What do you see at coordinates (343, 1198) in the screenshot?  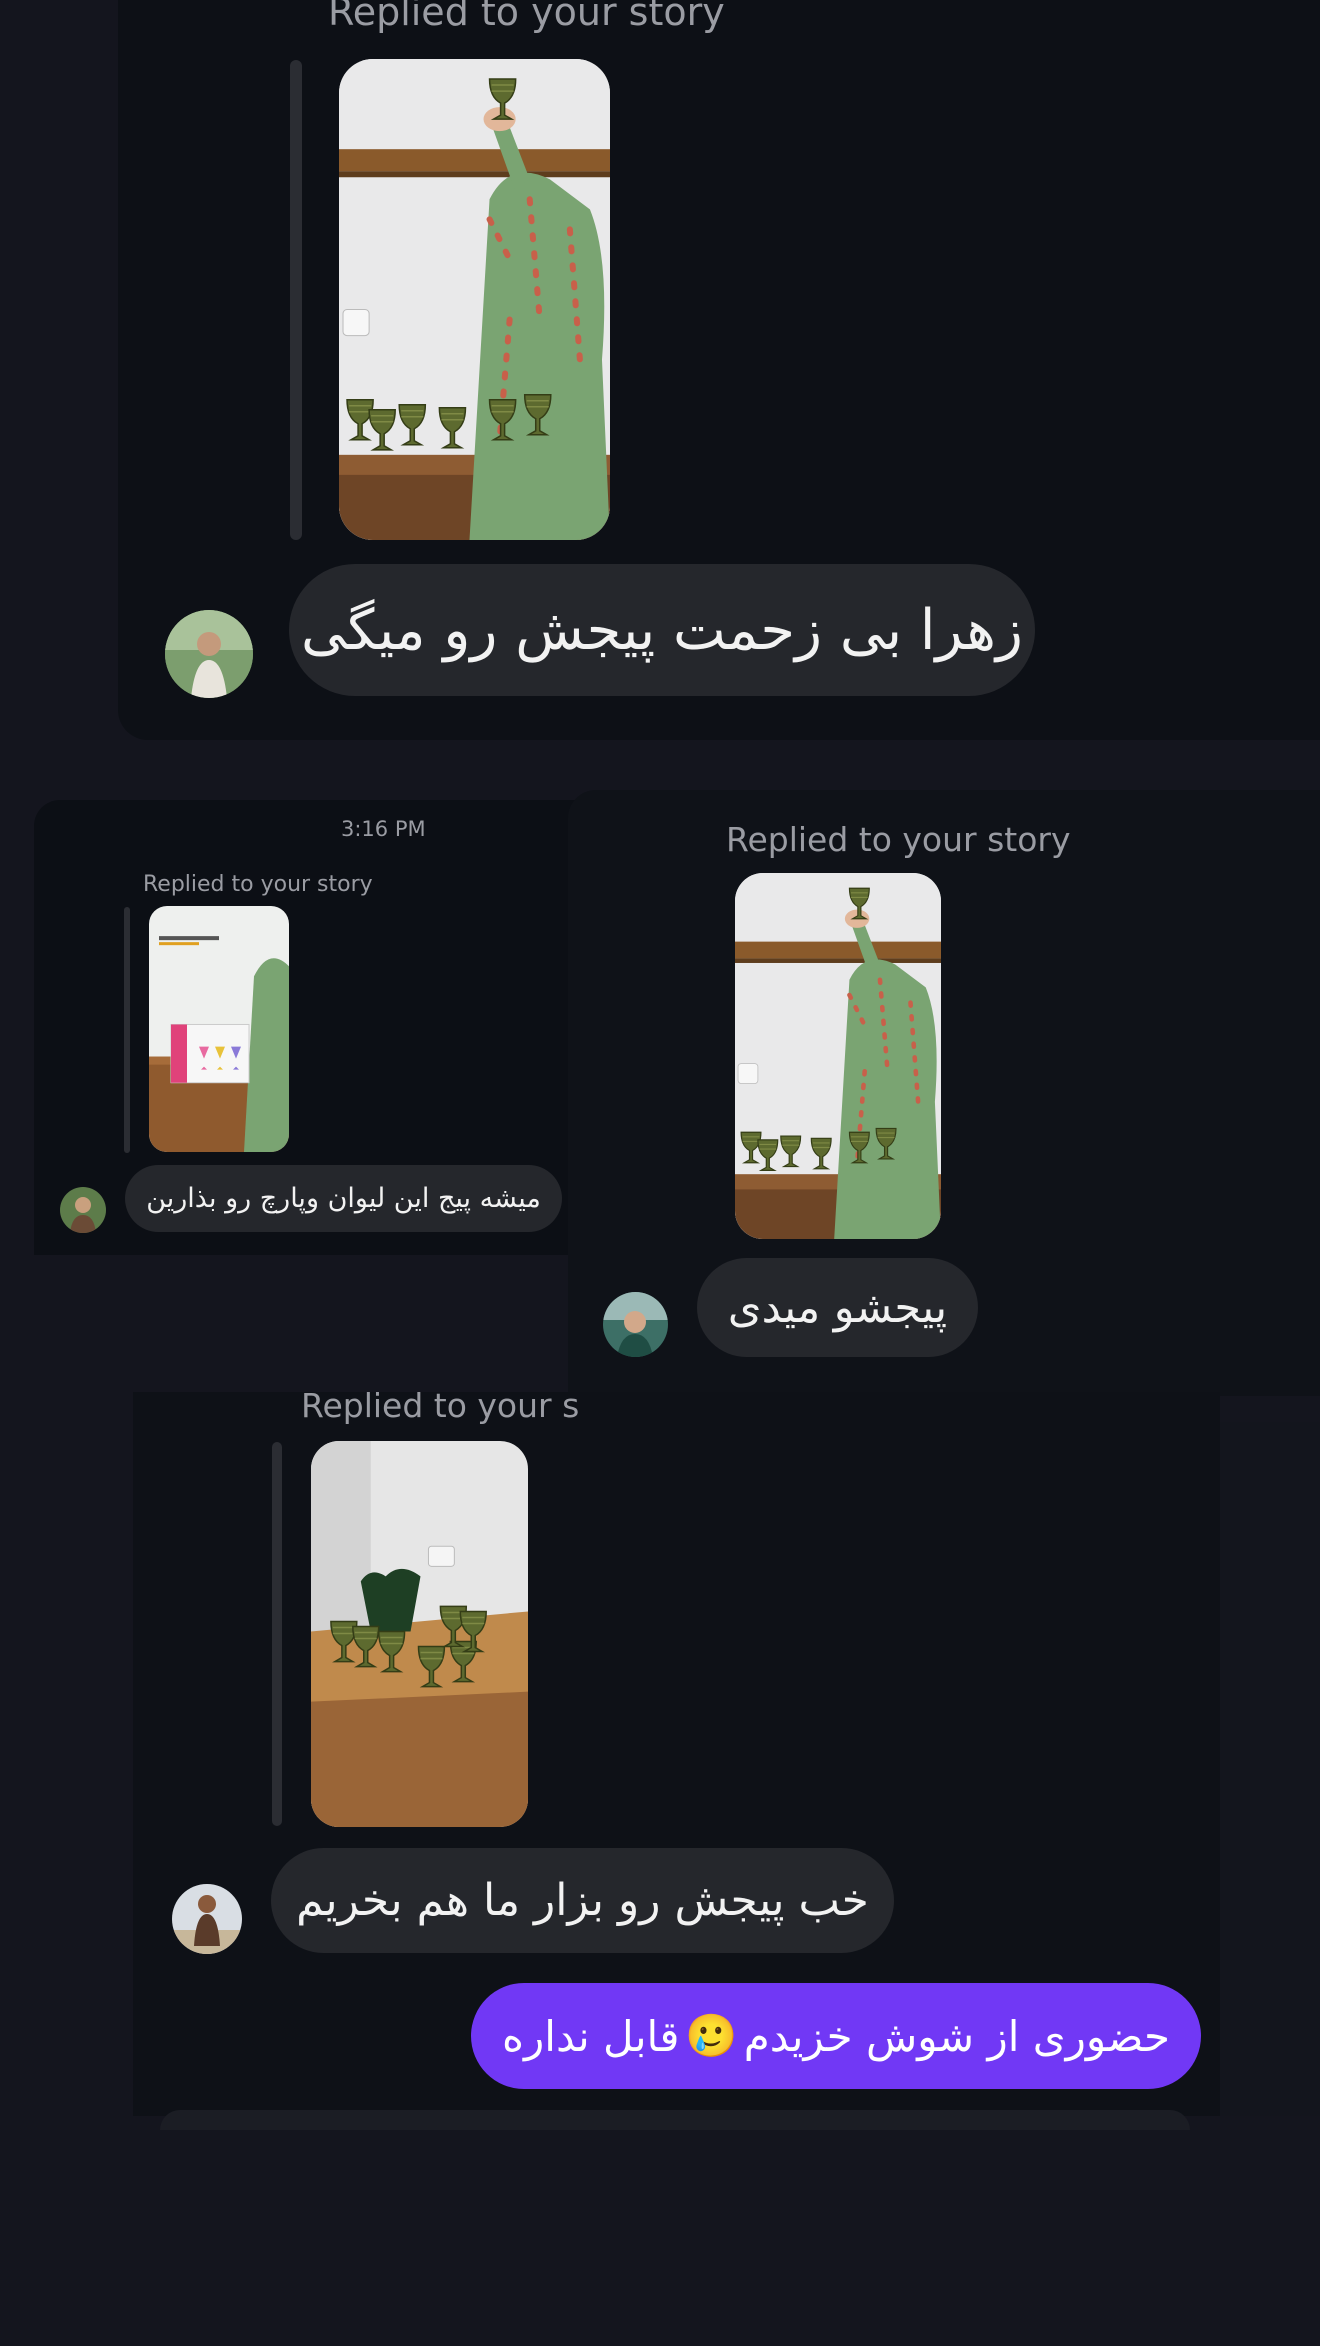 I see `message-bubble: میشه پیج این لیوان وپارچ رو بذارین` at bounding box center [343, 1198].